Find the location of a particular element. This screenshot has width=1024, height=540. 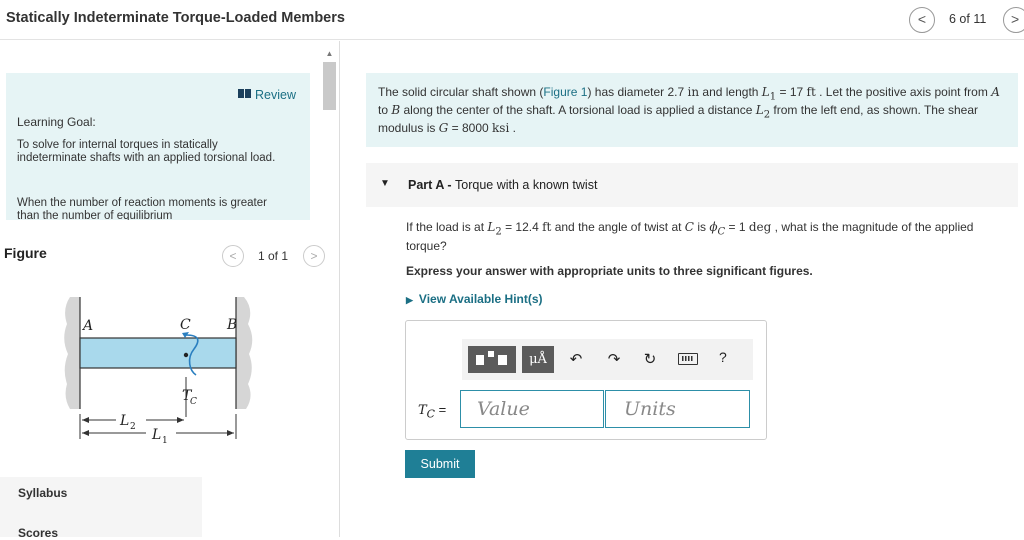

syllabus-link: Syllabus is located at coordinates (42, 493).